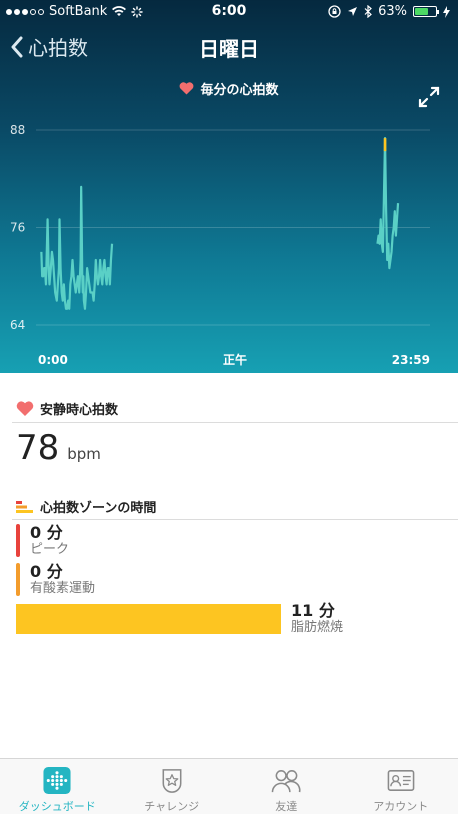  What do you see at coordinates (46, 532) in the screenshot?
I see `peak-minutes: 0 分` at bounding box center [46, 532].